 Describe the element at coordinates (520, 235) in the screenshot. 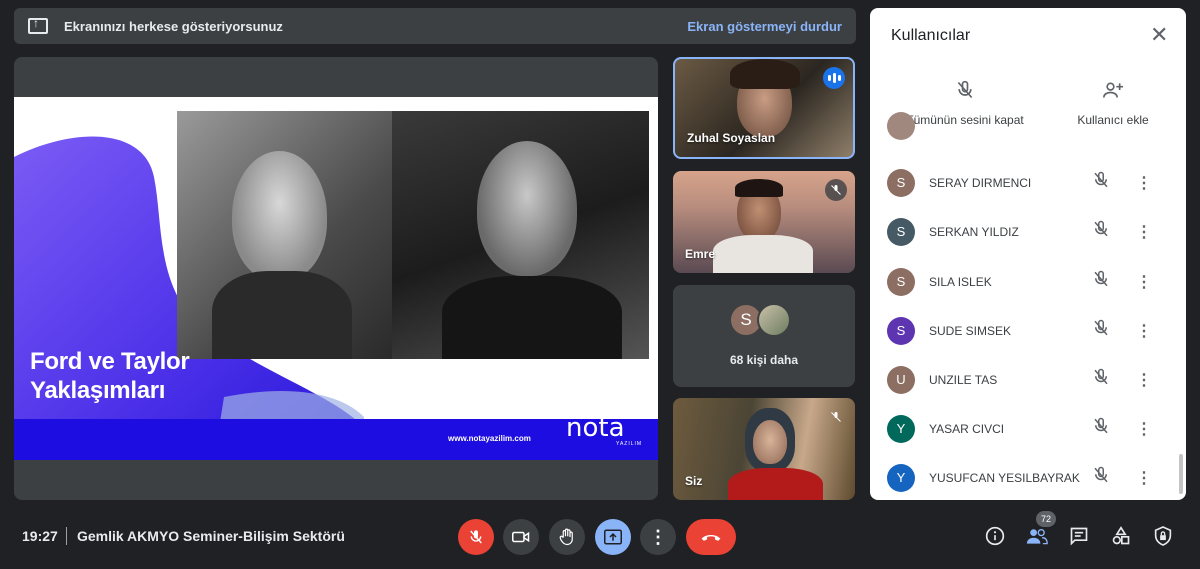

I see `taylor-portrait-image` at that location.